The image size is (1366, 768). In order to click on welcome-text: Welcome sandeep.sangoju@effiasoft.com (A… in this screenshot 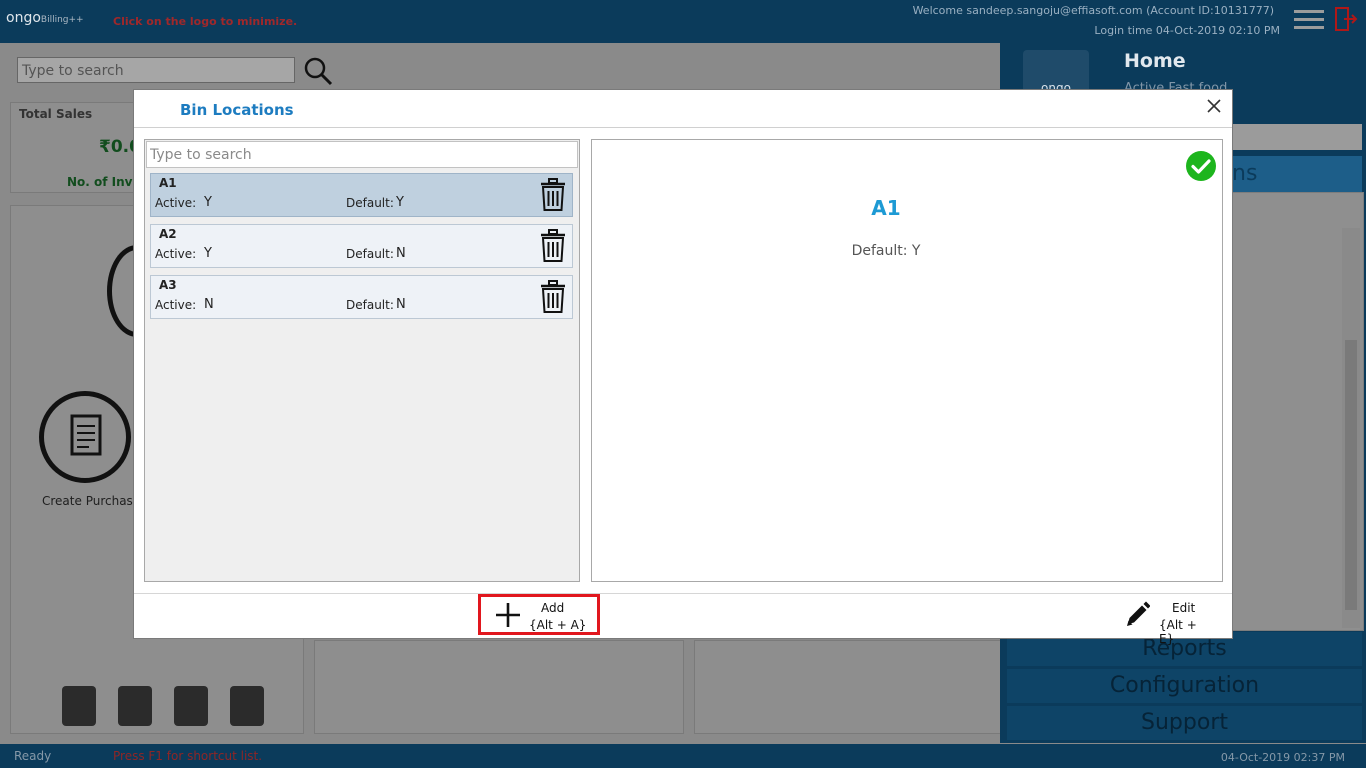, I will do `click(1093, 10)`.